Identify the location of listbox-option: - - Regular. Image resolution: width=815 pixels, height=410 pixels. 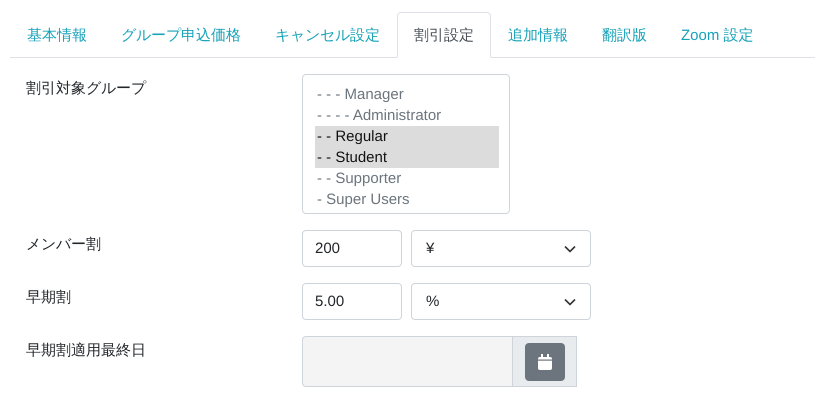
(407, 136).